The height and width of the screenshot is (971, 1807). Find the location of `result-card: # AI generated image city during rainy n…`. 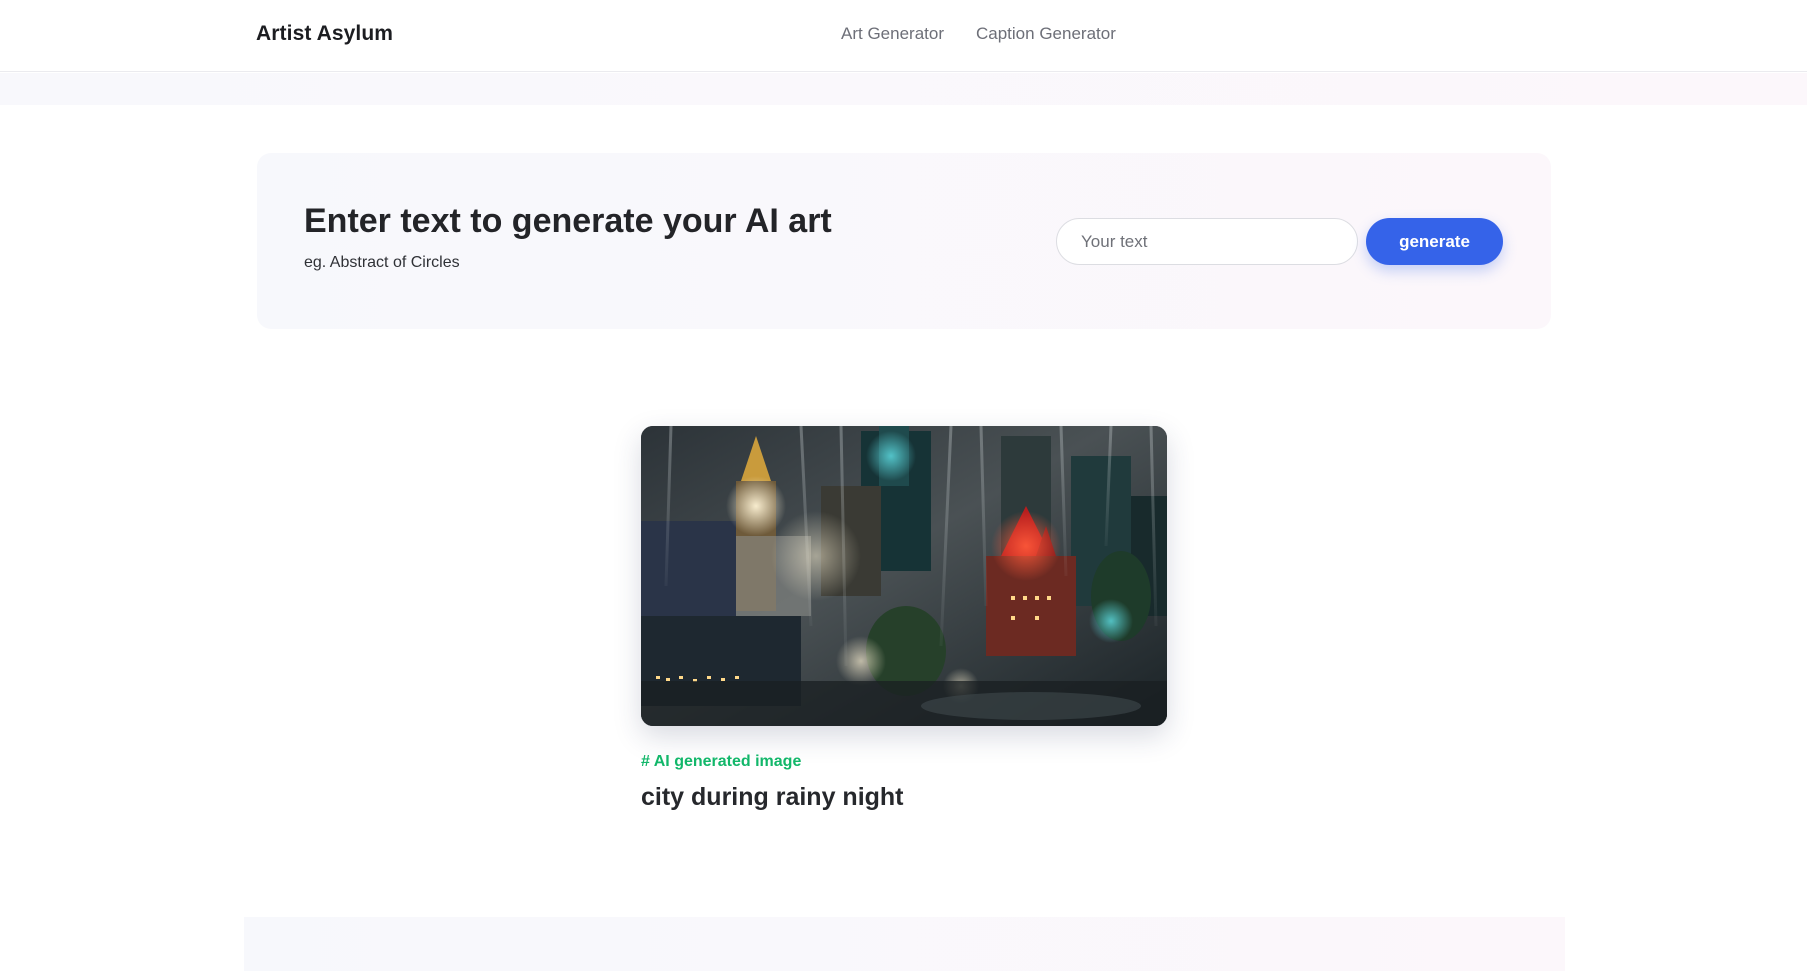

result-card: # AI generated image city during rainy n… is located at coordinates (904, 618).